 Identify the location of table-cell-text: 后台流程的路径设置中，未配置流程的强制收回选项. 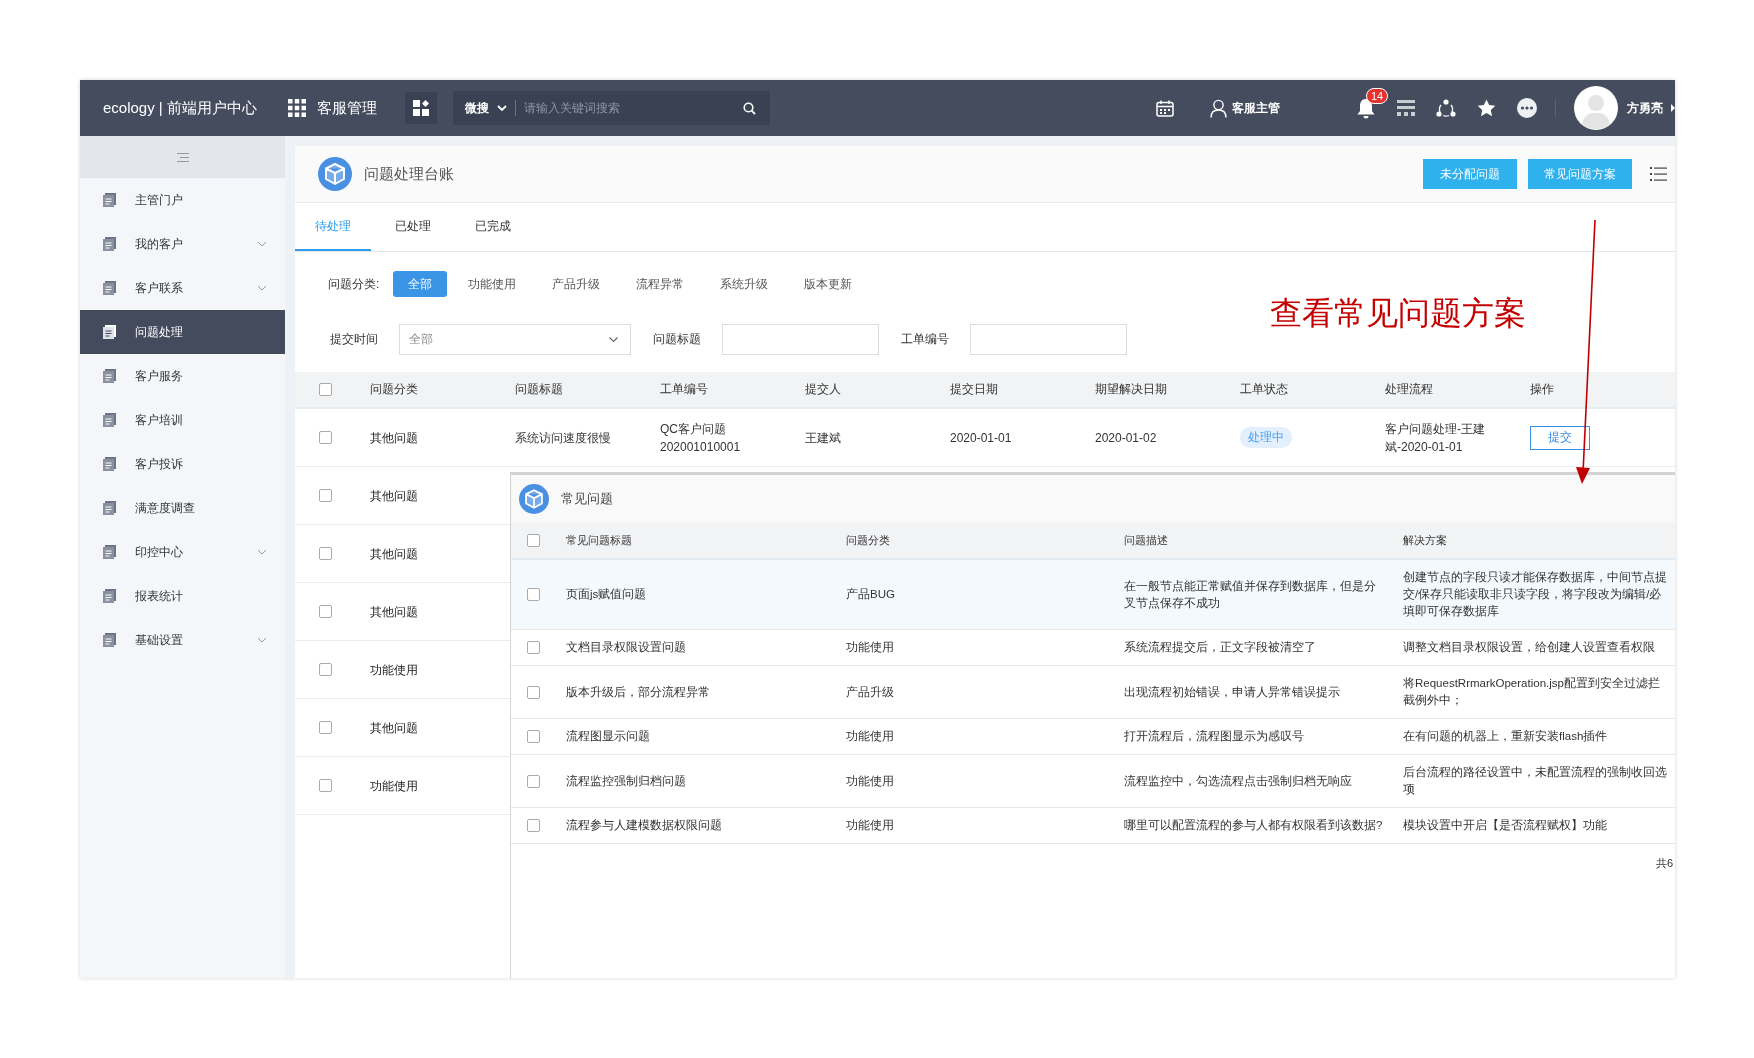
(1535, 781).